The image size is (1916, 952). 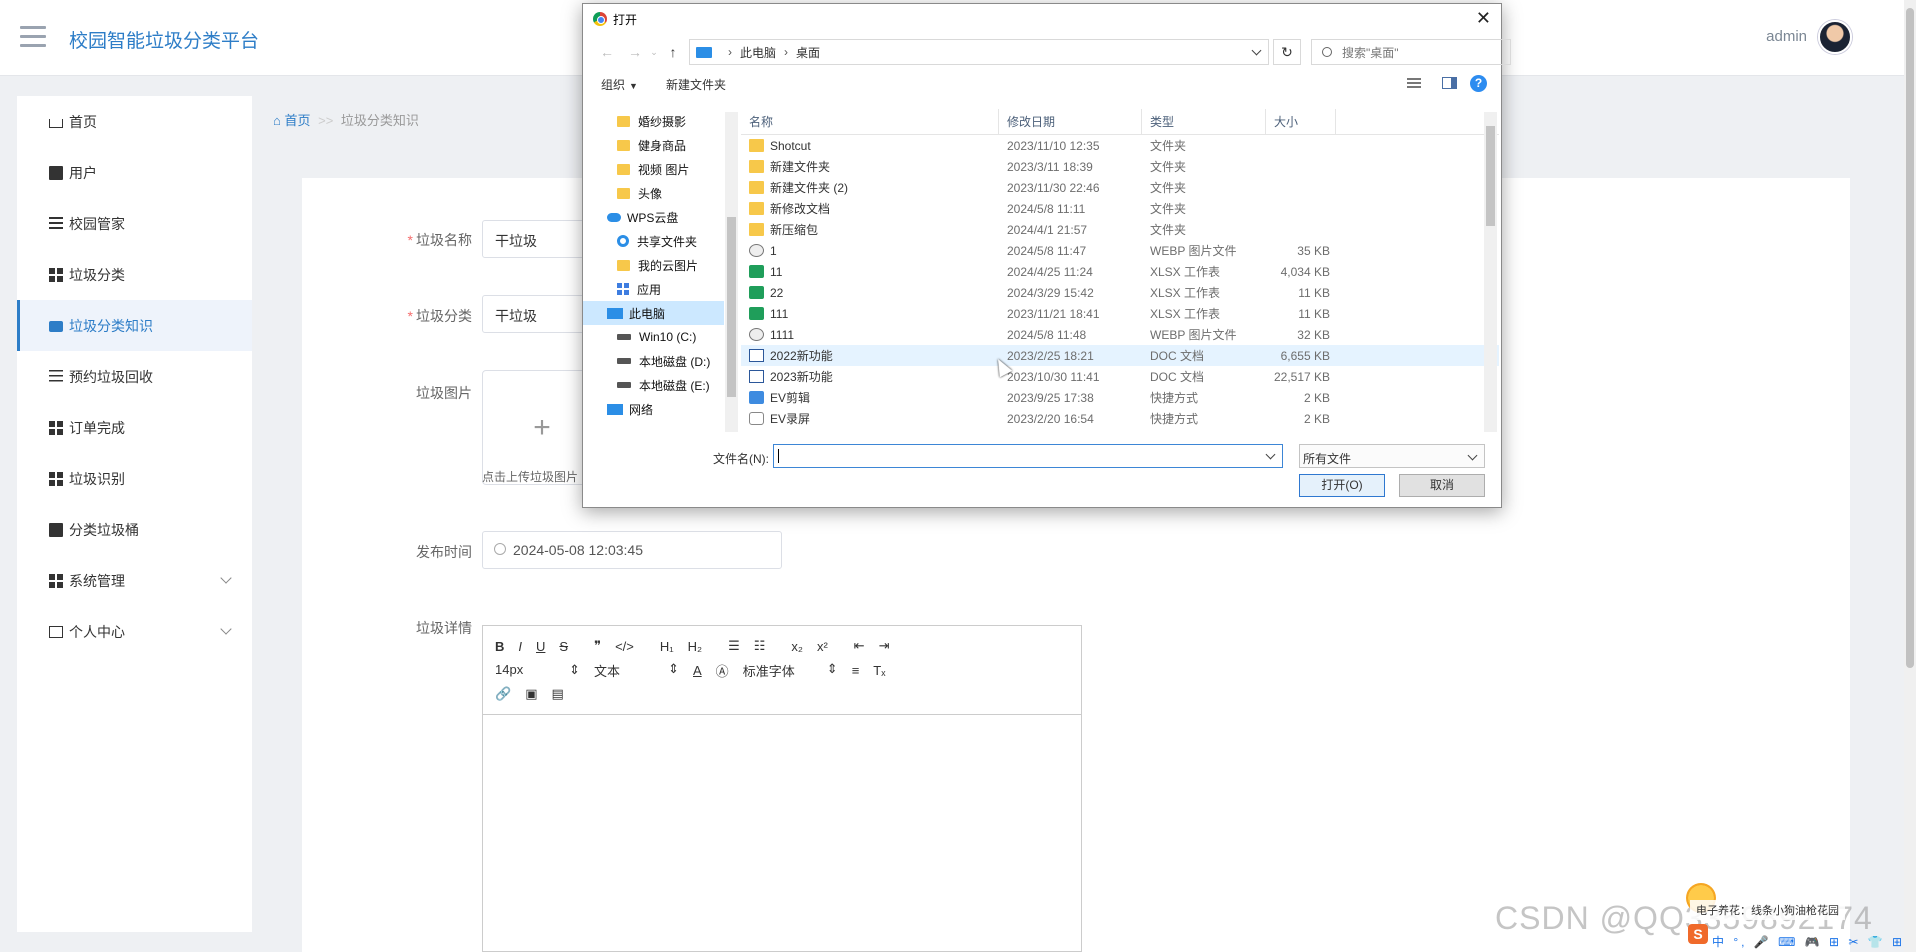 I want to click on nav-item-network: 网络, so click(x=660, y=409).